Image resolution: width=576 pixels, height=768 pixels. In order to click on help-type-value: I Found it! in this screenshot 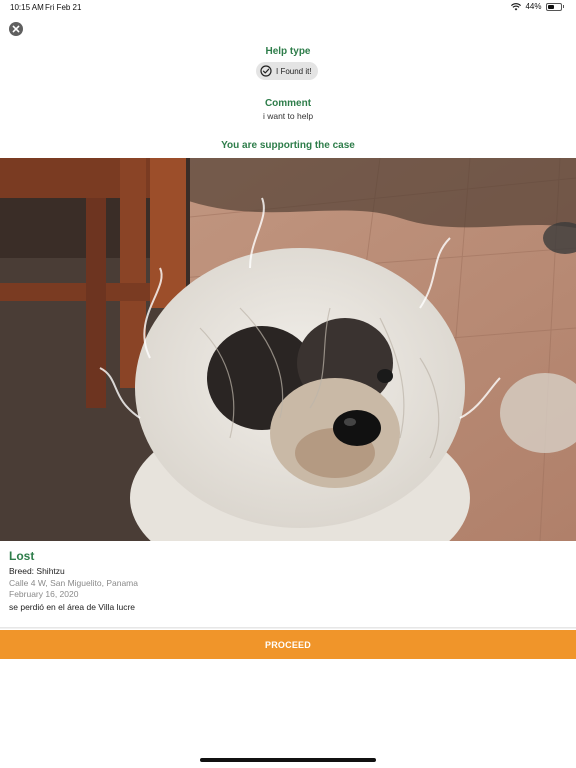, I will do `click(294, 71)`.